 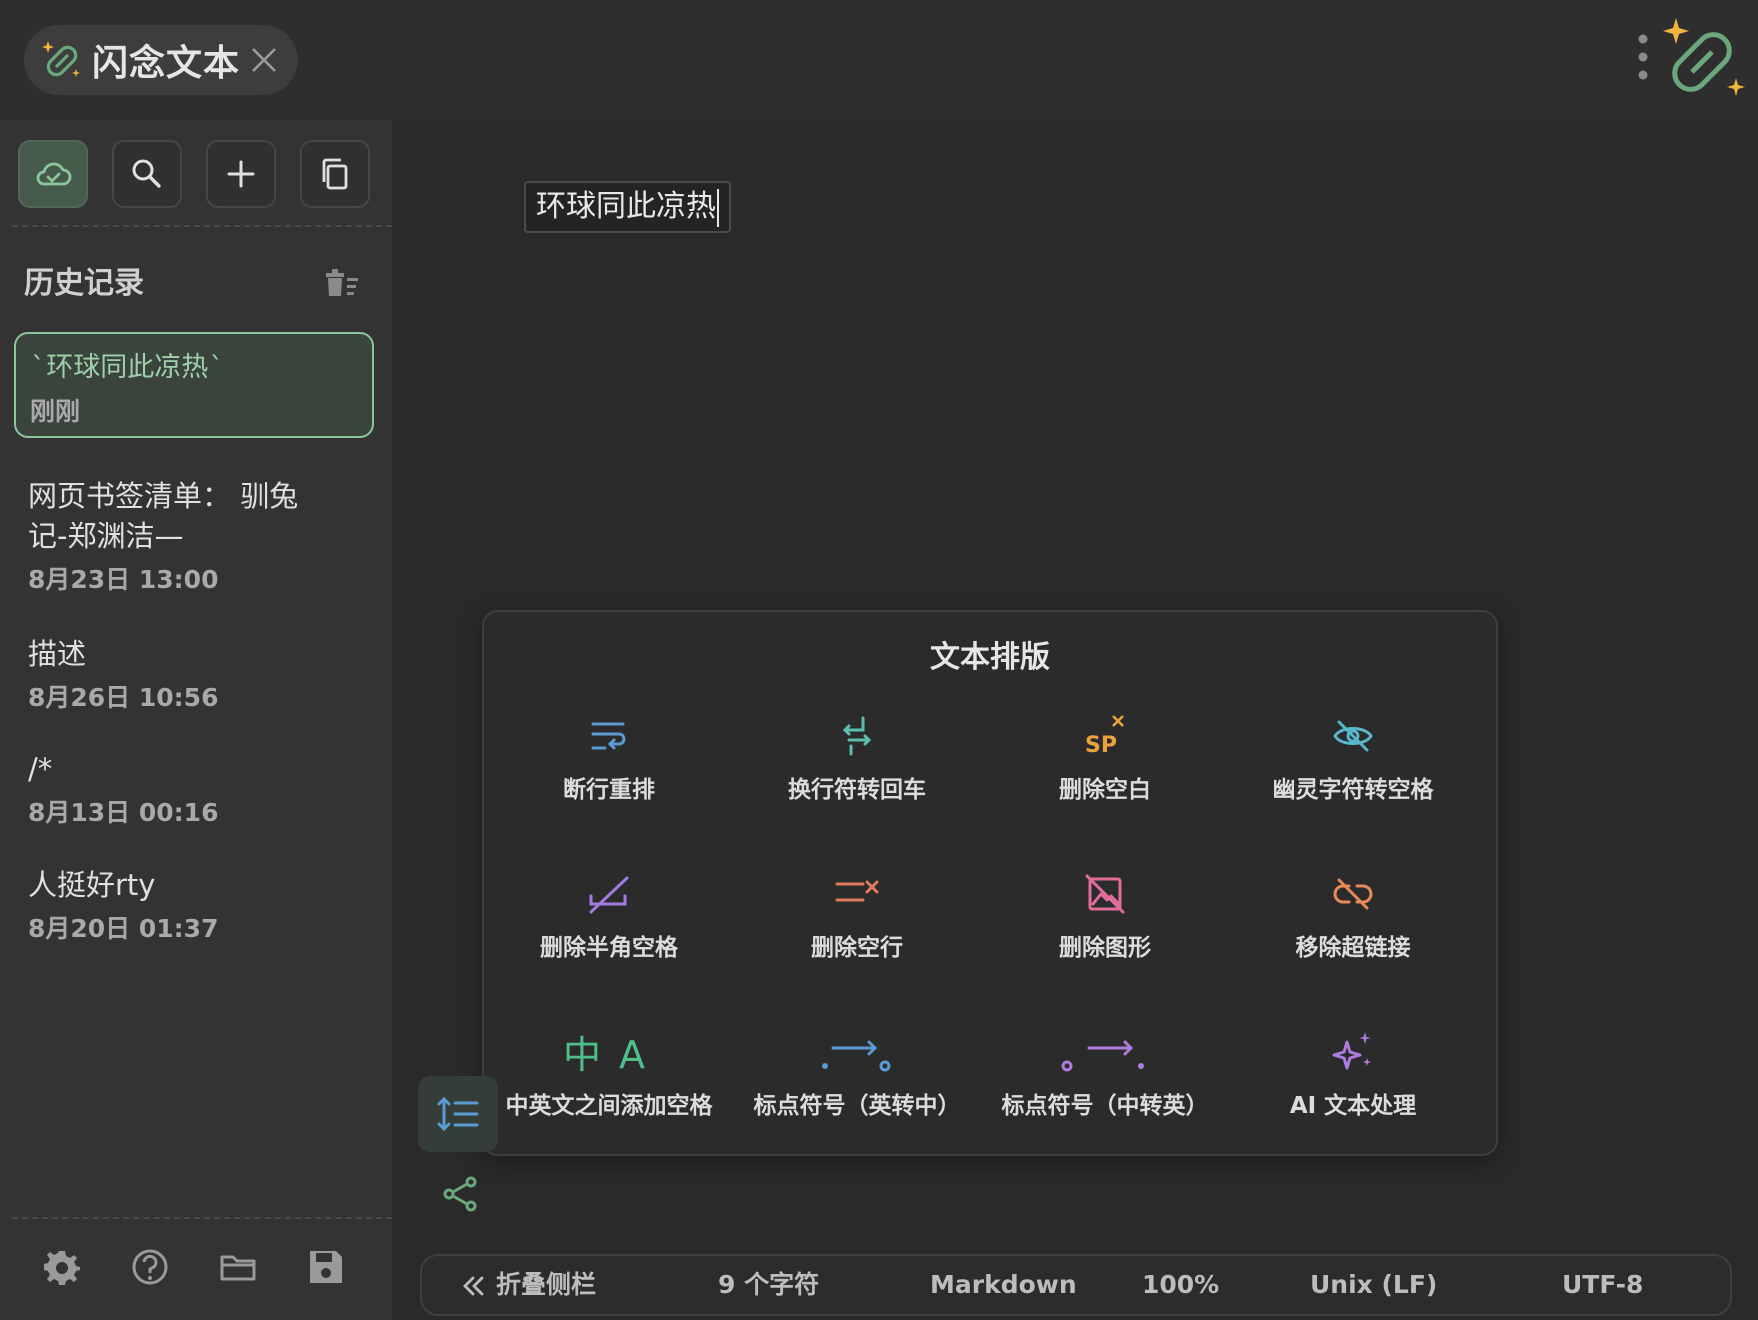 I want to click on app-logo-icon, so click(x=1704, y=57).